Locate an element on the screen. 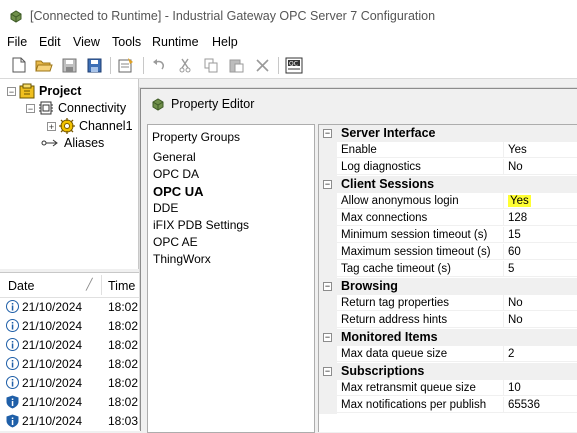 This screenshot has height=433, width=577. menu-help: Help is located at coordinates (225, 42).